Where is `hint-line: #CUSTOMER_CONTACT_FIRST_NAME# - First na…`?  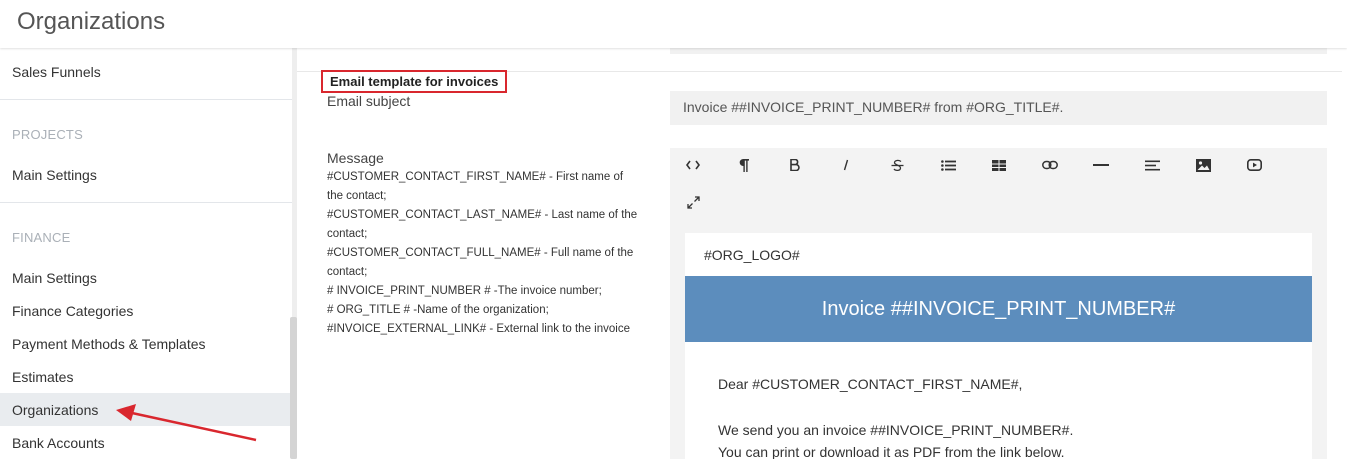 hint-line: #CUSTOMER_CONTACT_FIRST_NAME# - First na… is located at coordinates (475, 177).